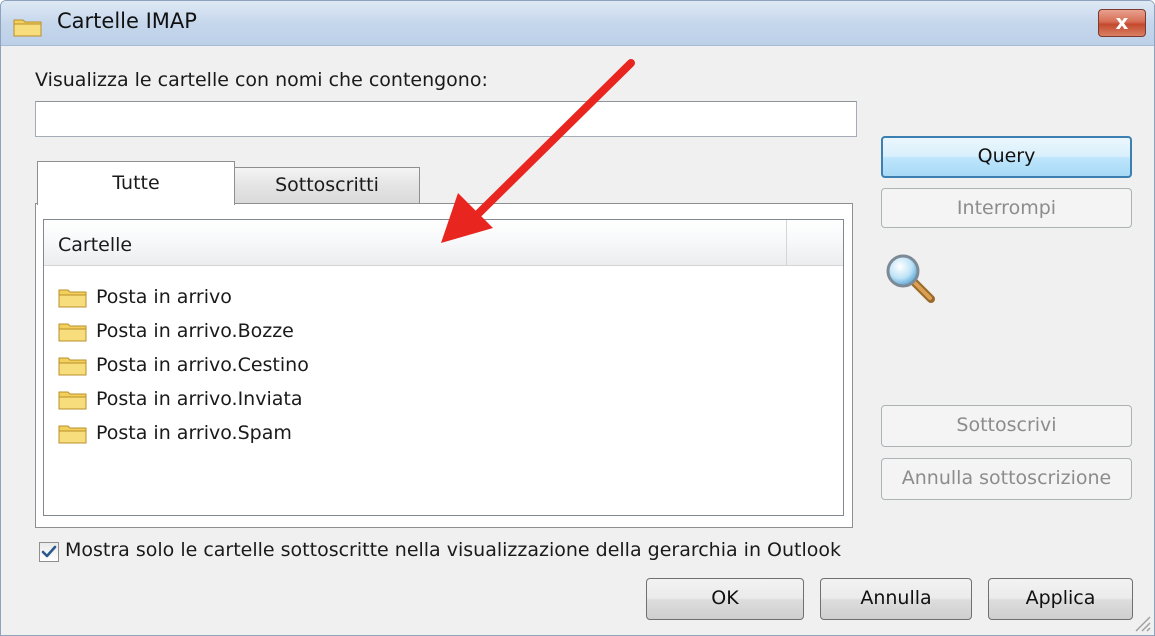 This screenshot has width=1155, height=636. What do you see at coordinates (1060, 599) in the screenshot?
I see `apply-button: Applica` at bounding box center [1060, 599].